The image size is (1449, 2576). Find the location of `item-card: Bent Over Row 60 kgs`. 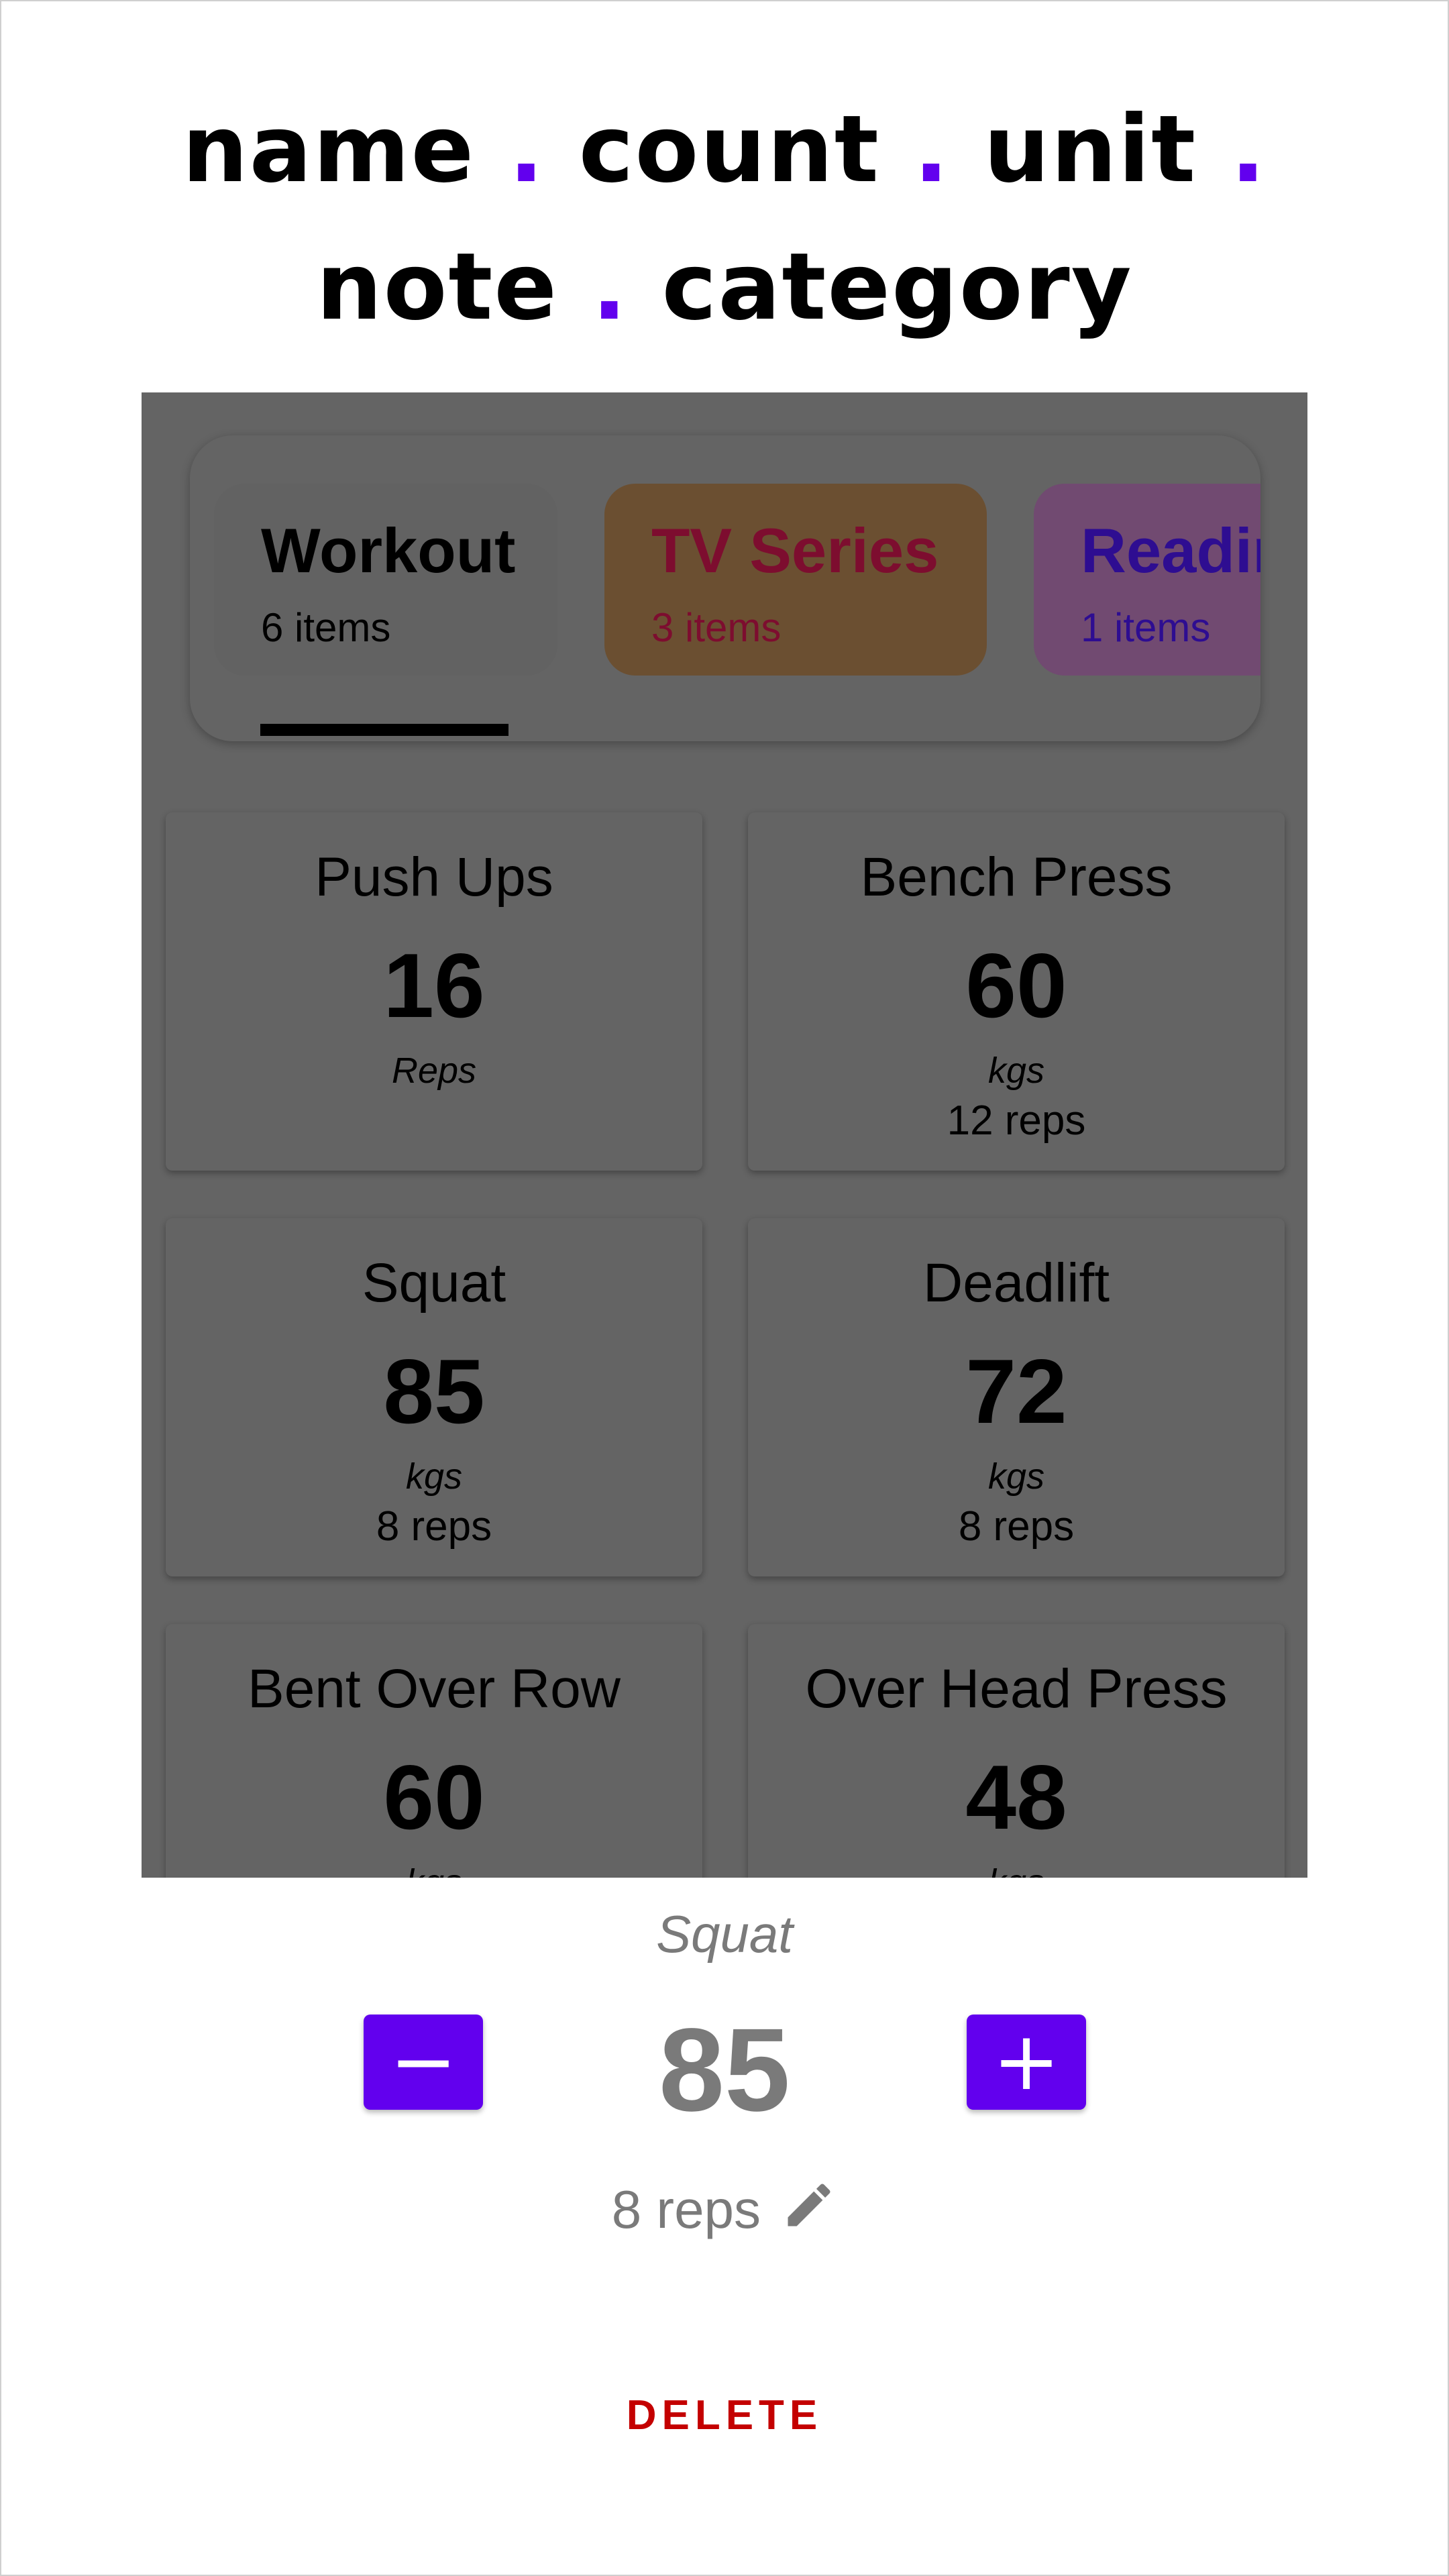

item-card: Bent Over Row 60 kgs is located at coordinates (434, 1751).